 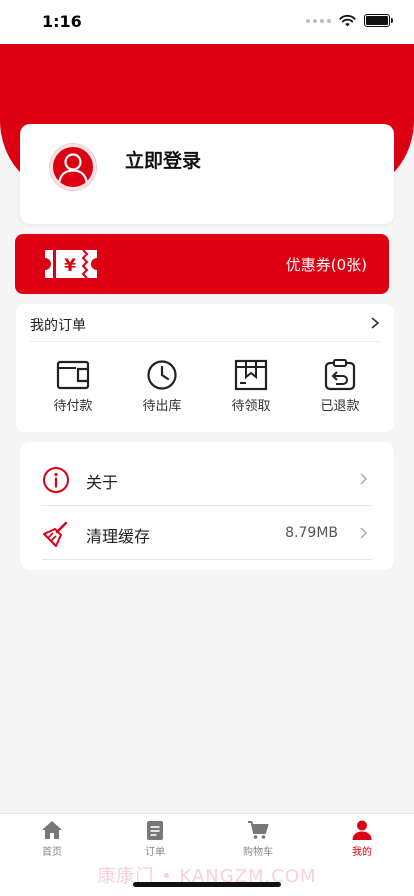 I want to click on divider, so click(x=207, y=559).